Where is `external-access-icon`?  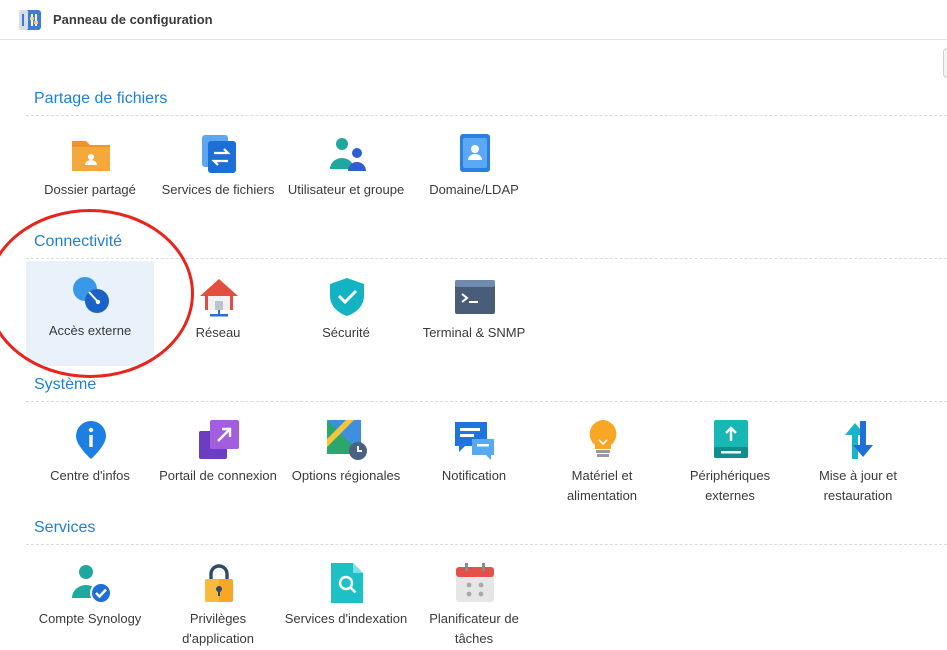 external-access-icon is located at coordinates (91, 295).